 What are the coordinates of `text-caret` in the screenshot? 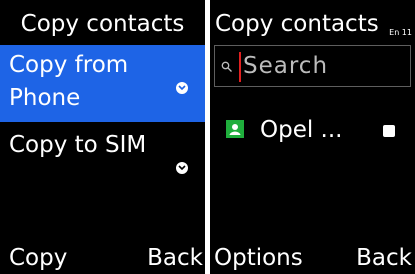 It's located at (240, 67).